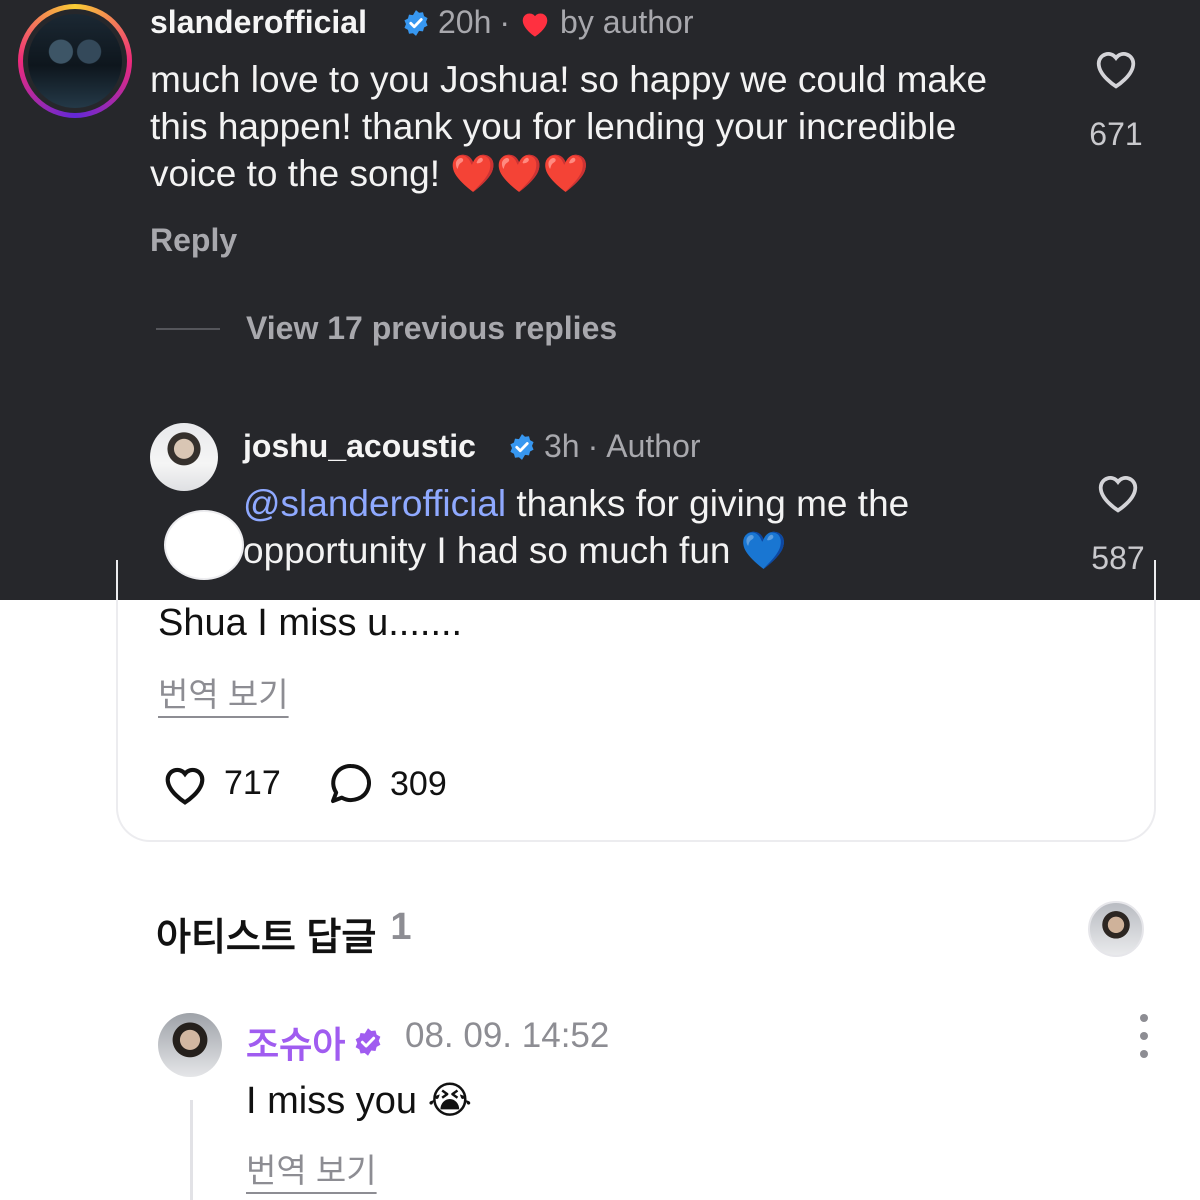  What do you see at coordinates (1116, 134) in the screenshot?
I see `comment-like-count: 671` at bounding box center [1116, 134].